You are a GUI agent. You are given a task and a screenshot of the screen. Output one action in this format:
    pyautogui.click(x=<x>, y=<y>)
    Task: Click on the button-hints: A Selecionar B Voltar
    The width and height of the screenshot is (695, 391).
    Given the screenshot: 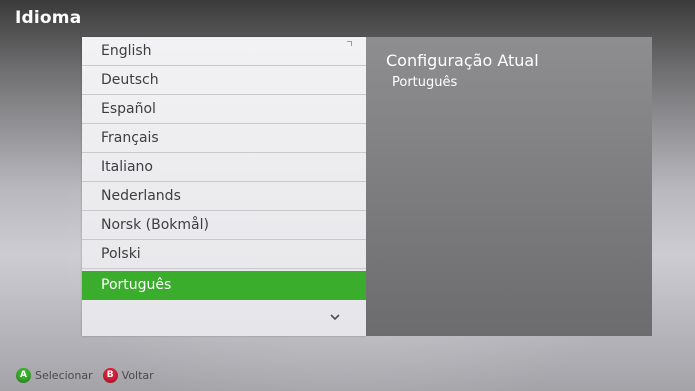 What is the action you would take?
    pyautogui.click(x=90, y=375)
    